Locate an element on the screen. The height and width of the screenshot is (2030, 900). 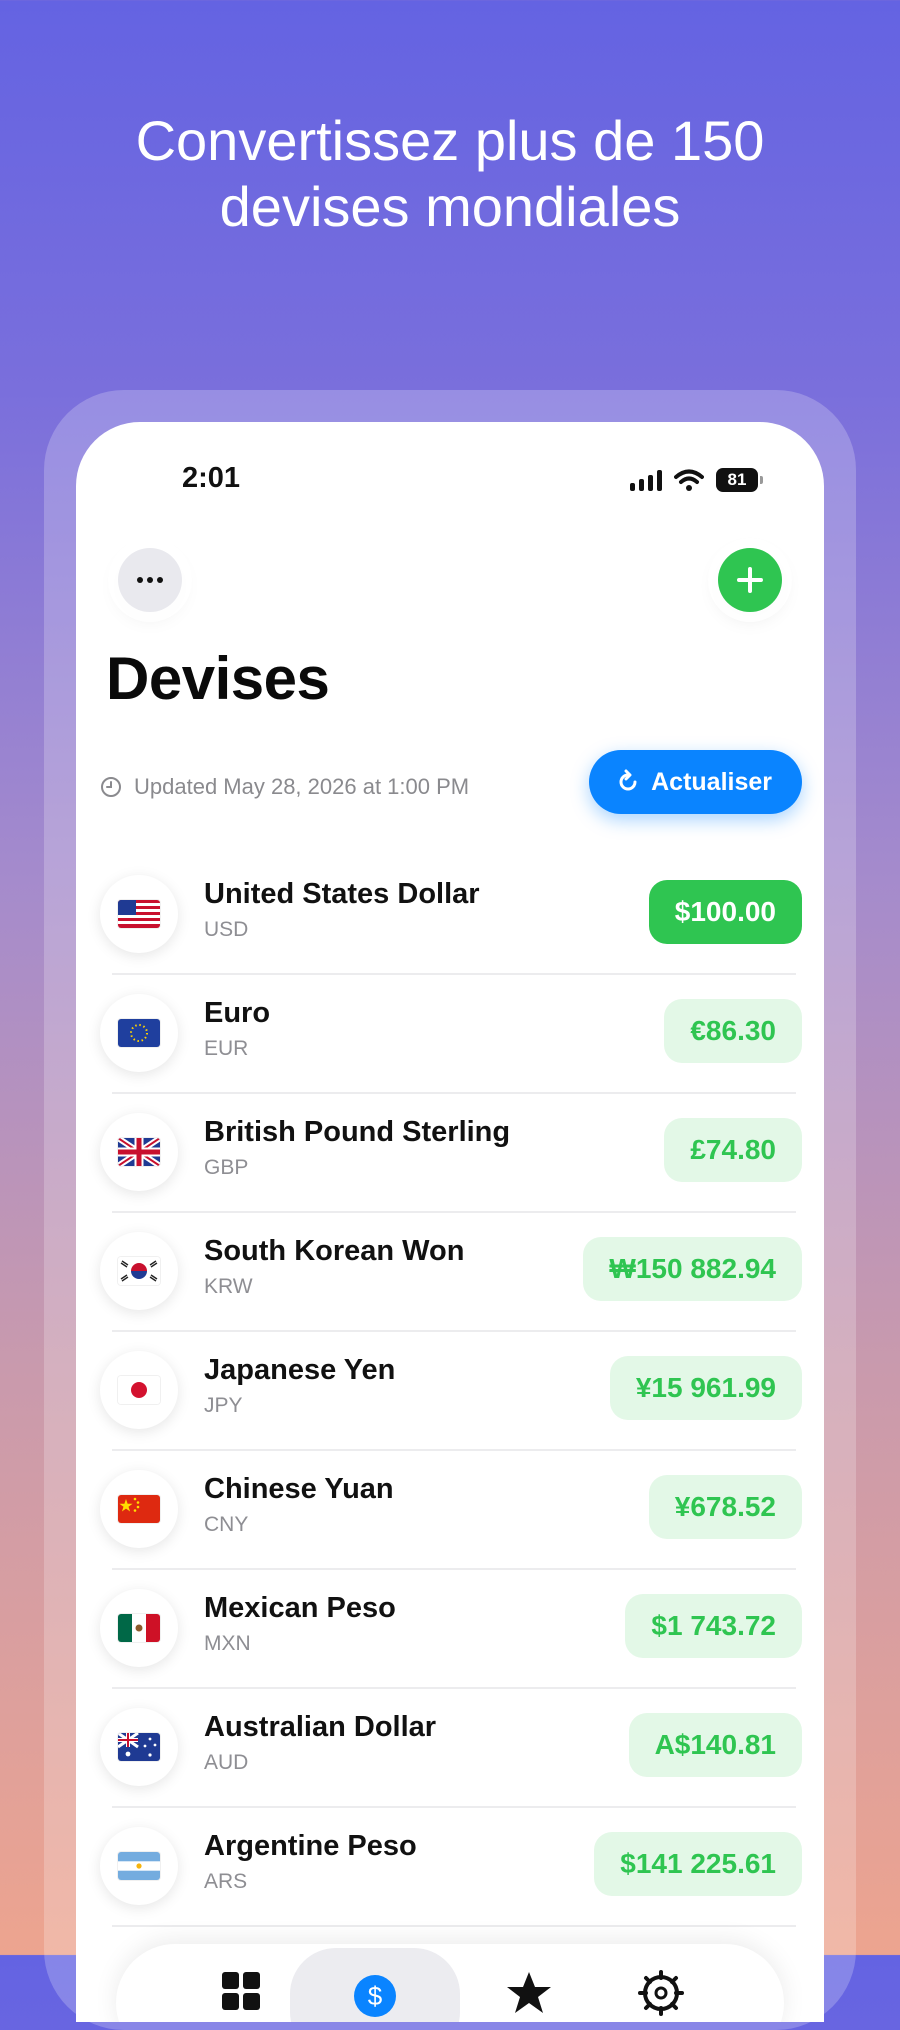
currency-code: JPY is located at coordinates (223, 1405).